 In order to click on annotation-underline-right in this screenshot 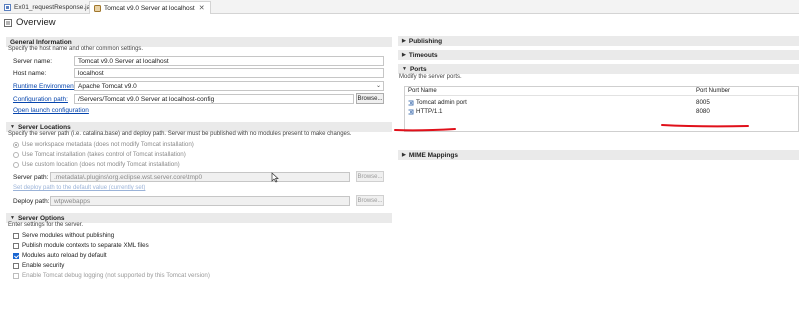, I will do `click(705, 126)`.